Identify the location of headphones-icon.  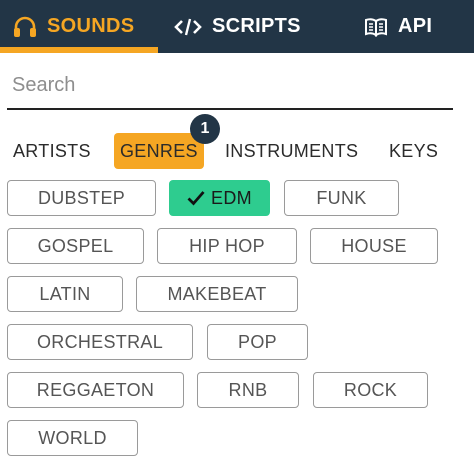
(25, 26).